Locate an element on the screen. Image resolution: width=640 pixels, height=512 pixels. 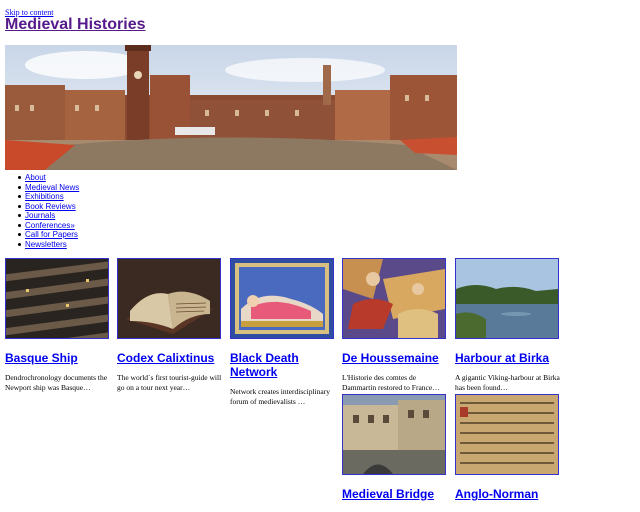
article-card-medieval-bridge: Medieval Bridge is located at coordinates (396, 447).